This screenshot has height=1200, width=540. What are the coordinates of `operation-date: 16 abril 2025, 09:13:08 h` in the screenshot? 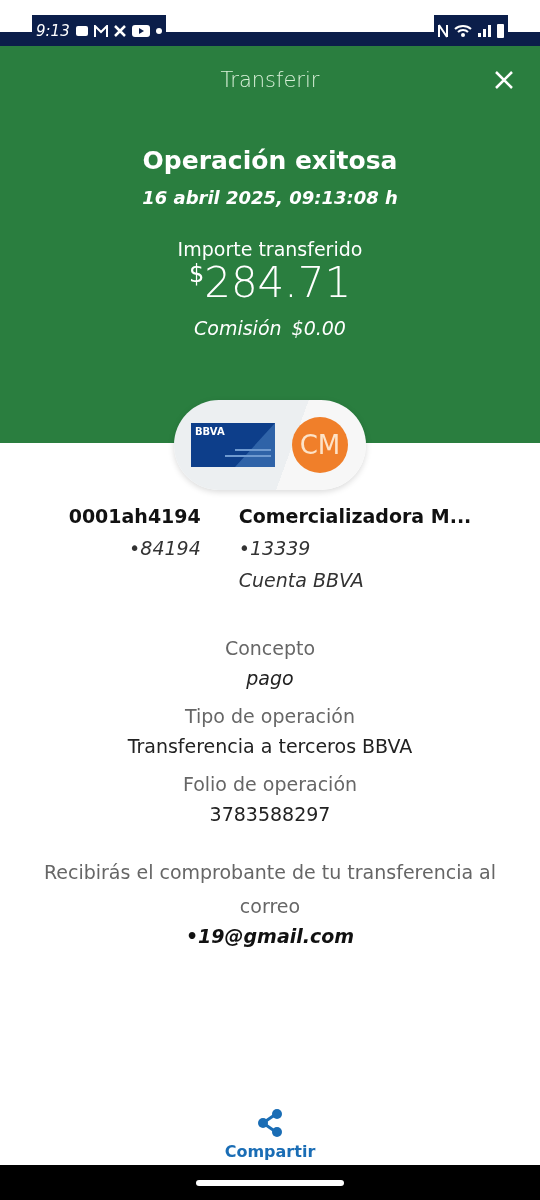 It's located at (270, 197).